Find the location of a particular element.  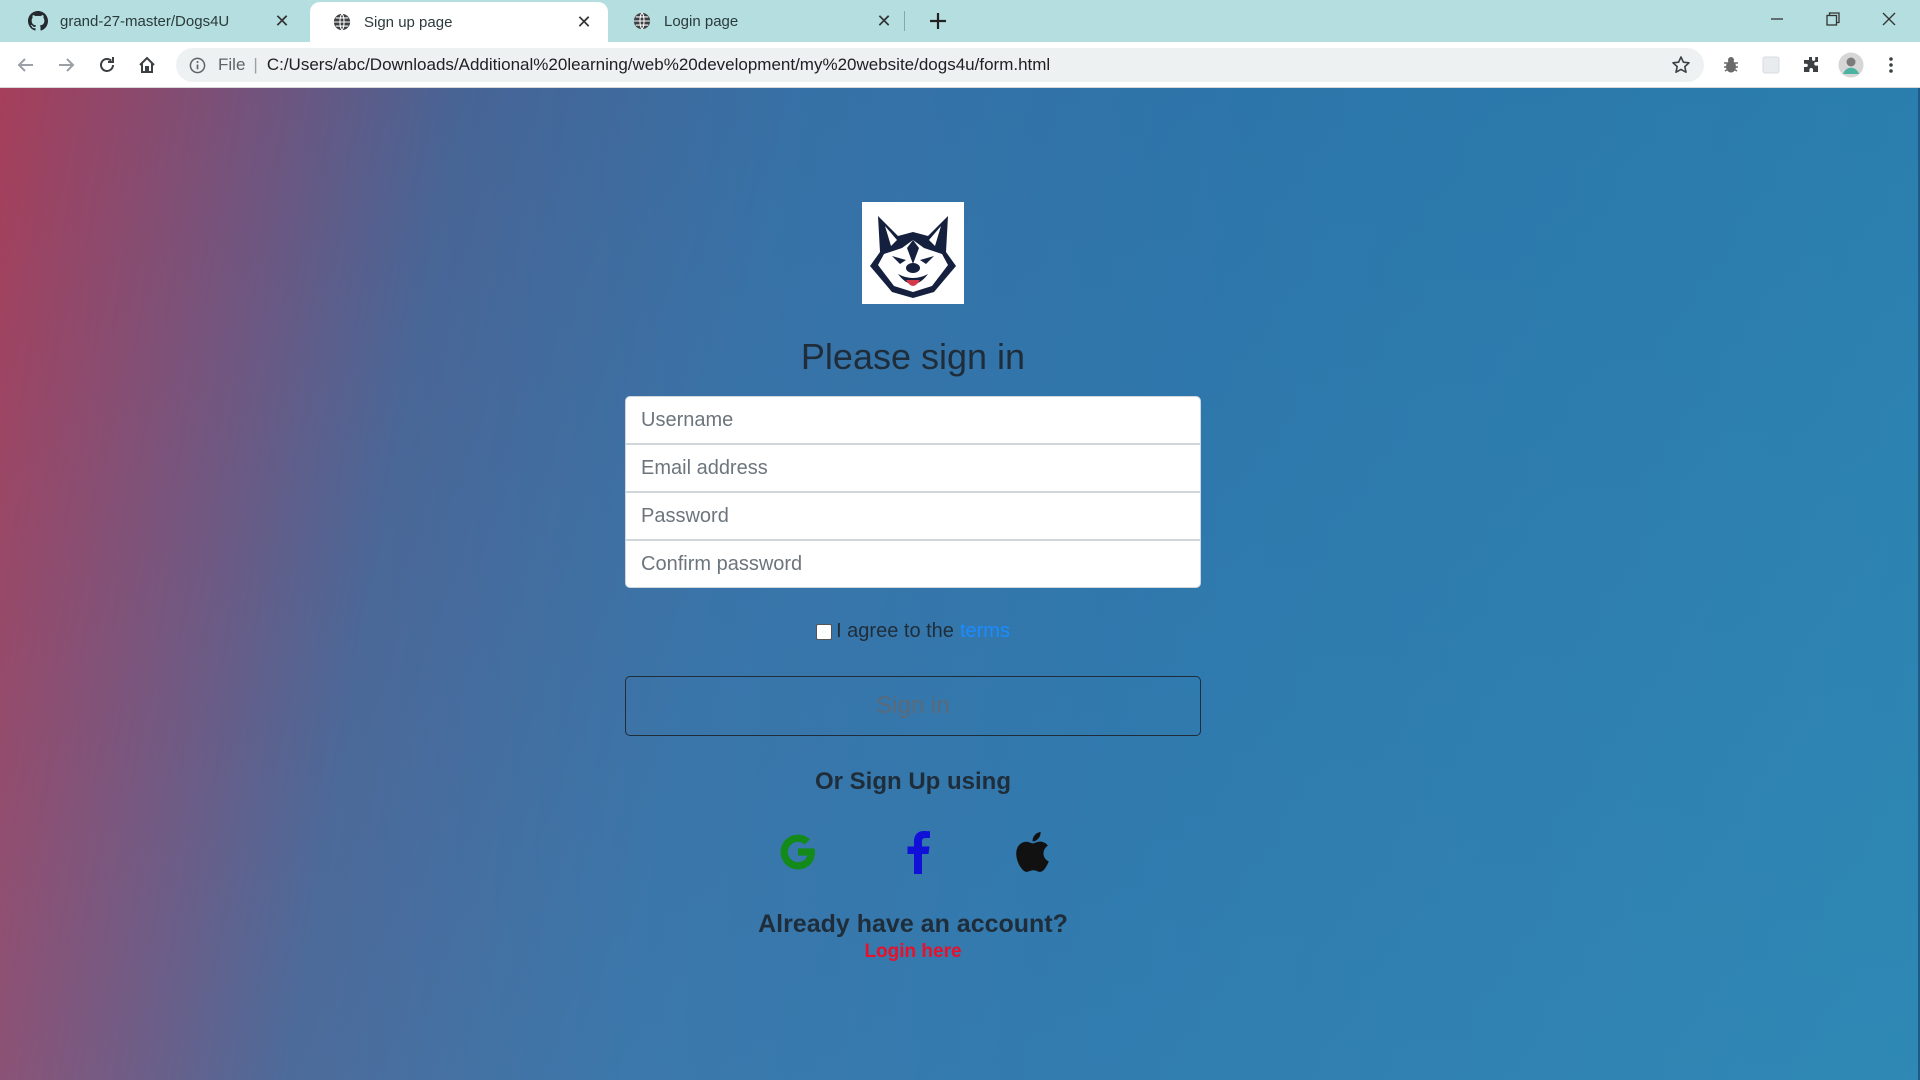

agree-checkbox is located at coordinates (824, 631).